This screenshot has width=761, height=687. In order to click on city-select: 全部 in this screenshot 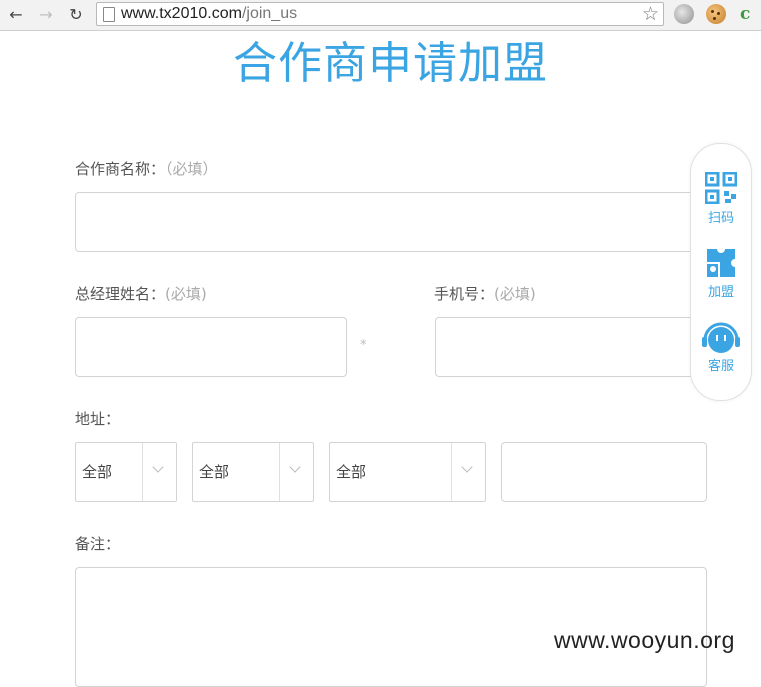, I will do `click(253, 472)`.